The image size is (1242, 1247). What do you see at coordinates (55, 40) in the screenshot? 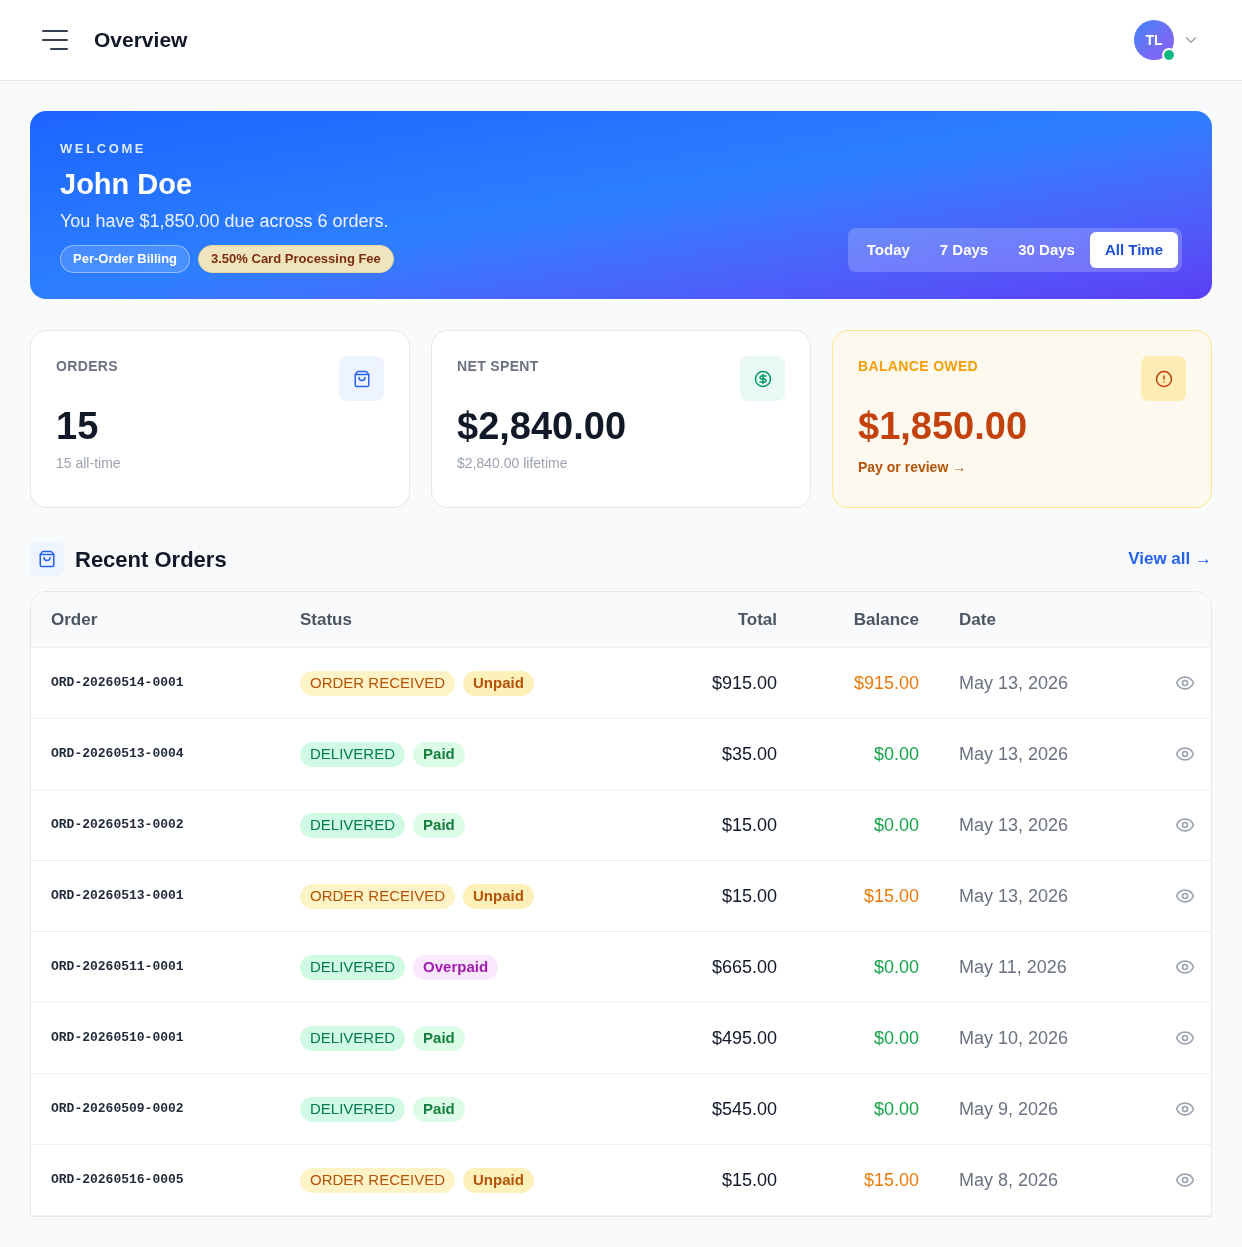
I see `menu-icon` at bounding box center [55, 40].